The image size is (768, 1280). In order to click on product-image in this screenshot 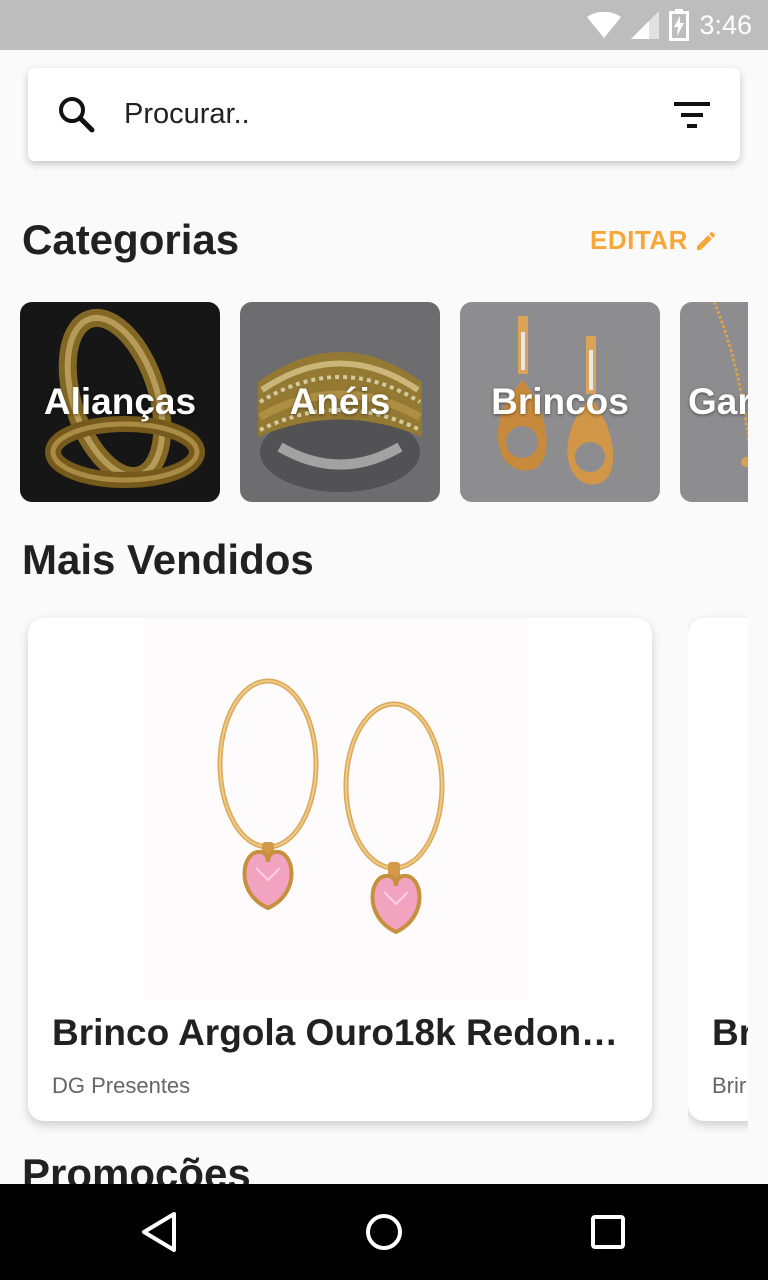, I will do `click(336, 809)`.